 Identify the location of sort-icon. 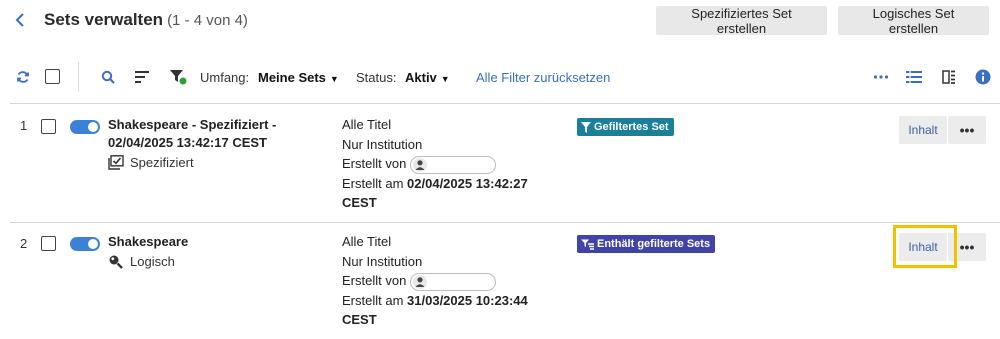
(142, 77).